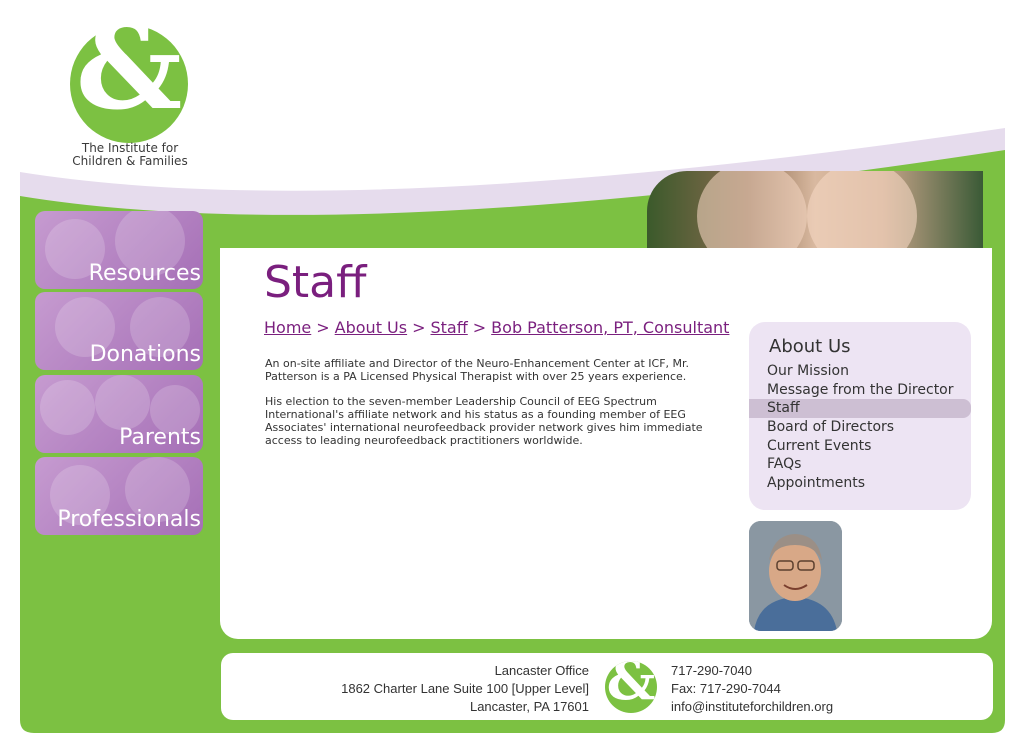  Describe the element at coordinates (860, 390) in the screenshot. I see `side-menu-item-message-from-director: Message from the Director` at that location.